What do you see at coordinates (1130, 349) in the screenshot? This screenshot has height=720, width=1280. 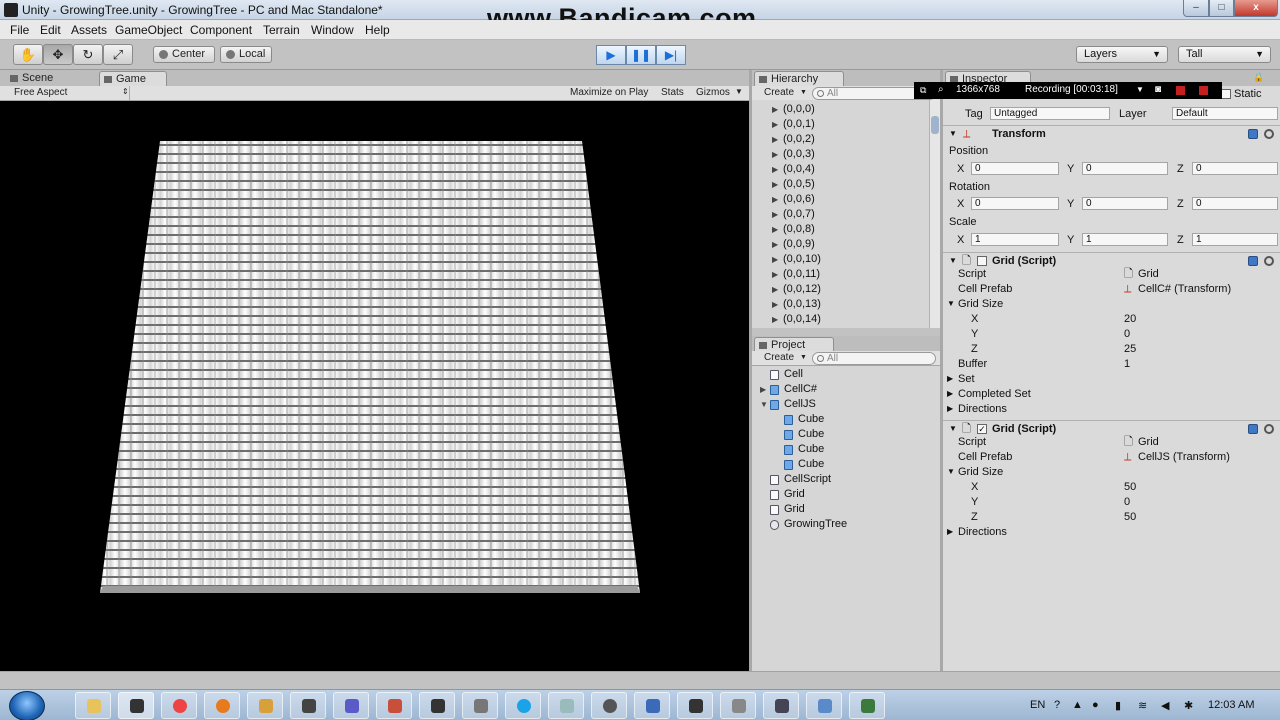 I see `grid-size-z-value: 25` at bounding box center [1130, 349].